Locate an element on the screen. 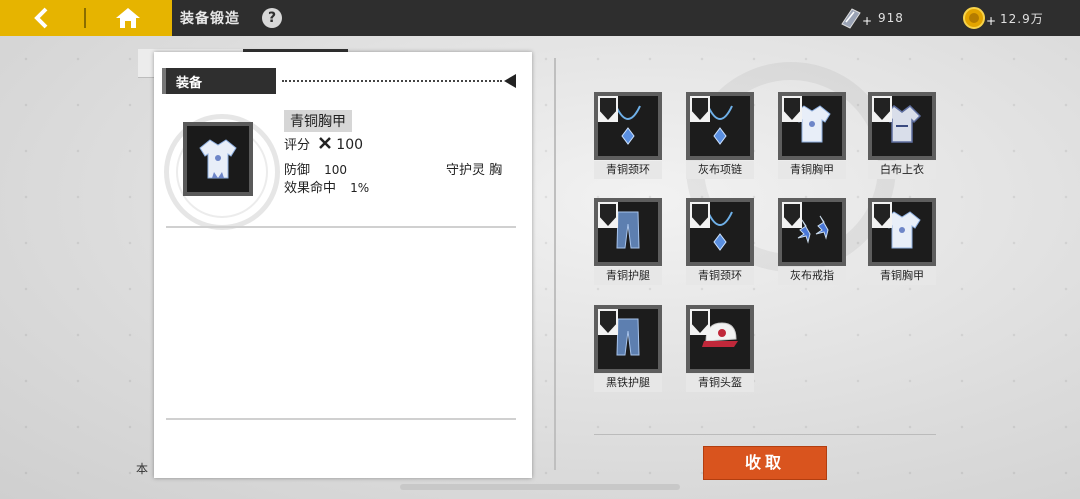 The width and height of the screenshot is (1080, 499). crossed-swords-icon is located at coordinates (325, 143).